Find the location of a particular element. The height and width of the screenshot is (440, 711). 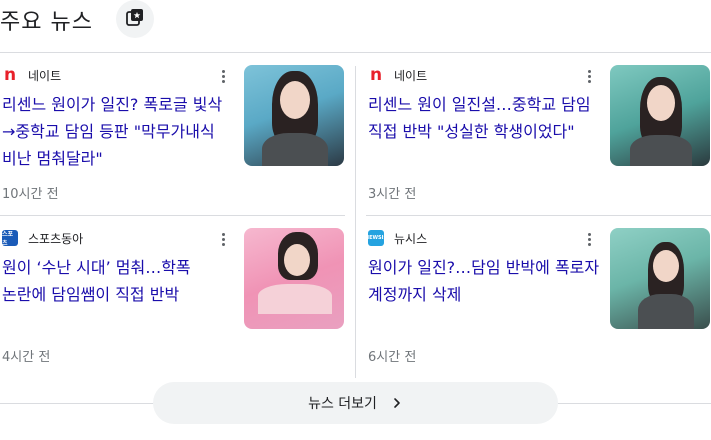

more-news-label: 뉴스 더보기 is located at coordinates (342, 404).